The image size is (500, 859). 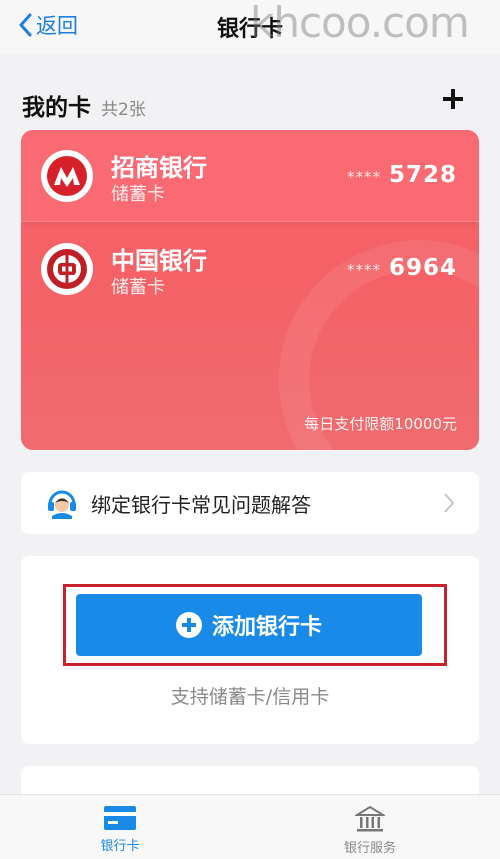 I want to click on watermark: khcoo.com, so click(x=360, y=23).